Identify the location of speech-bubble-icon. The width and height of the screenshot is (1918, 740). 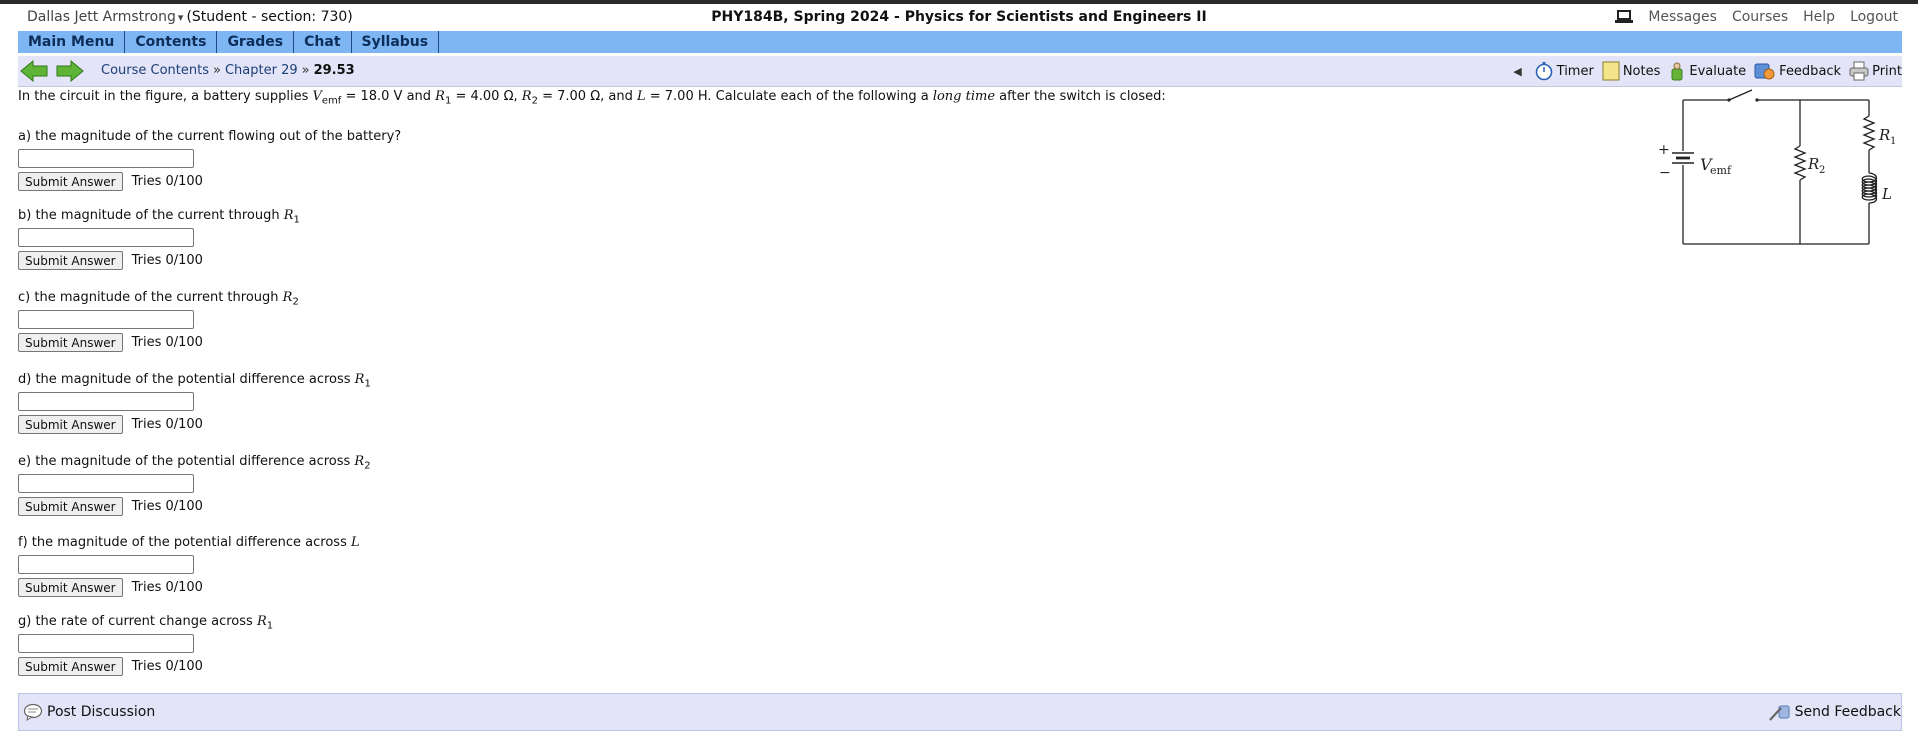
(33, 712).